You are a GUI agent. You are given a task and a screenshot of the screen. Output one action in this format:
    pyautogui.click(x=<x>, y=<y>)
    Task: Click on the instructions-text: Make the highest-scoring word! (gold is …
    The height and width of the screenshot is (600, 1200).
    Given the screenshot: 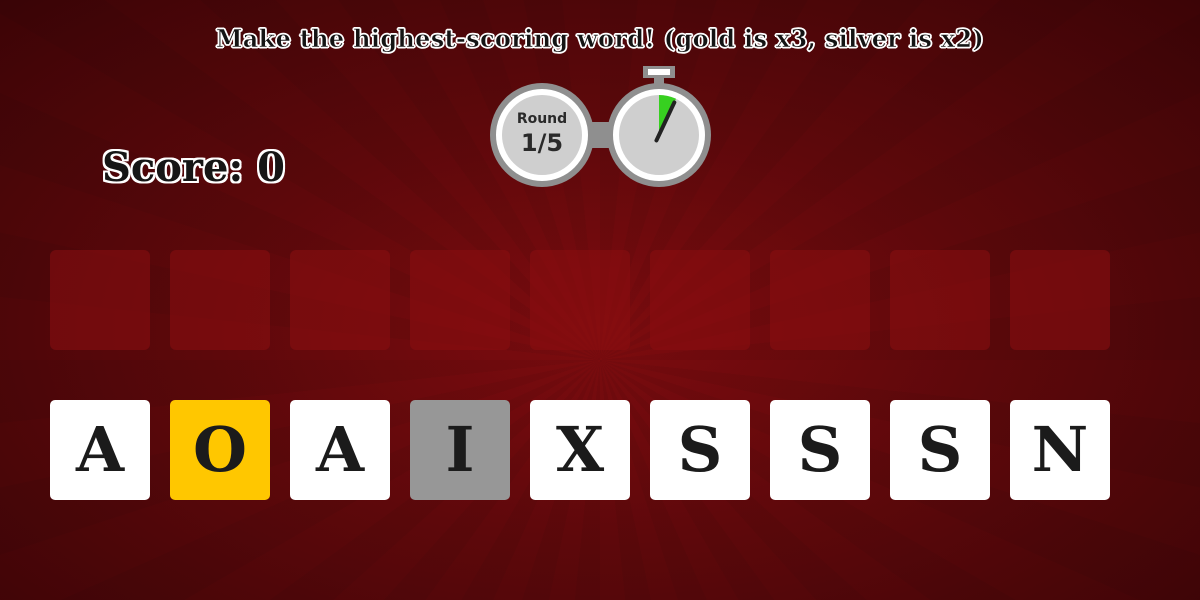 What is the action you would take?
    pyautogui.click(x=600, y=39)
    